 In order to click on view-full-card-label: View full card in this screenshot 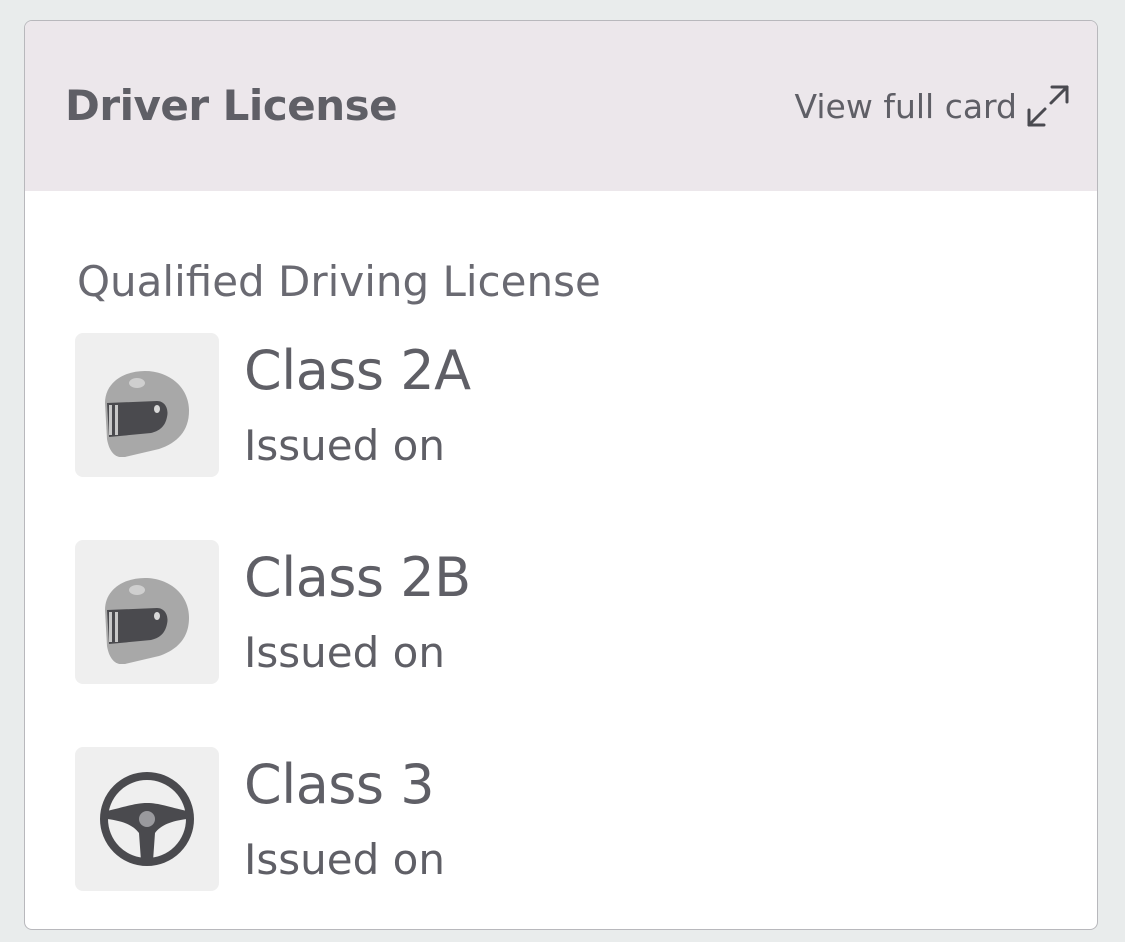, I will do `click(905, 106)`.